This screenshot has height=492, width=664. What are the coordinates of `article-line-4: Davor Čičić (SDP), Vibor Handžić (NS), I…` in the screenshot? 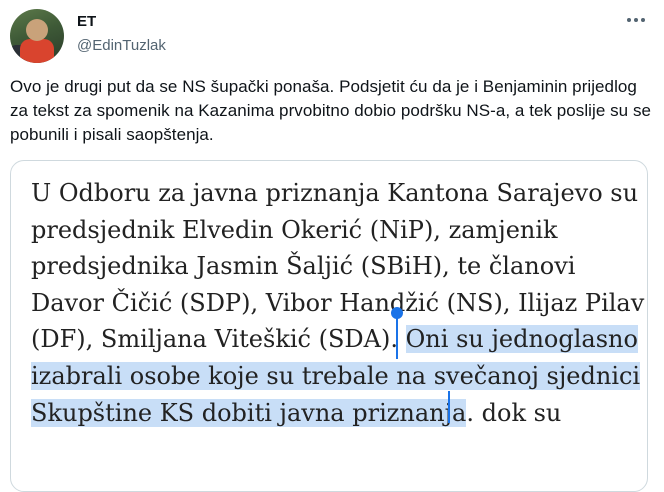 It's located at (338, 303).